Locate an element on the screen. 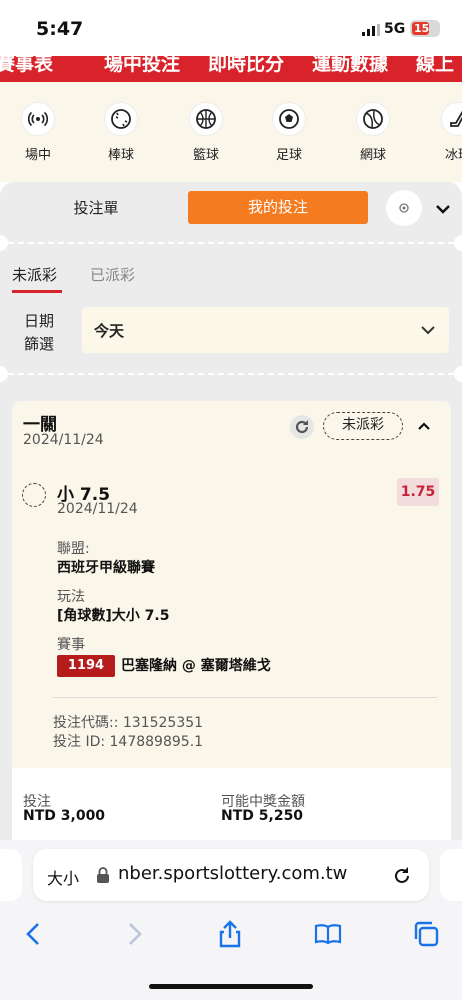  sport-item-baseball: 棒球 is located at coordinates (121, 132).